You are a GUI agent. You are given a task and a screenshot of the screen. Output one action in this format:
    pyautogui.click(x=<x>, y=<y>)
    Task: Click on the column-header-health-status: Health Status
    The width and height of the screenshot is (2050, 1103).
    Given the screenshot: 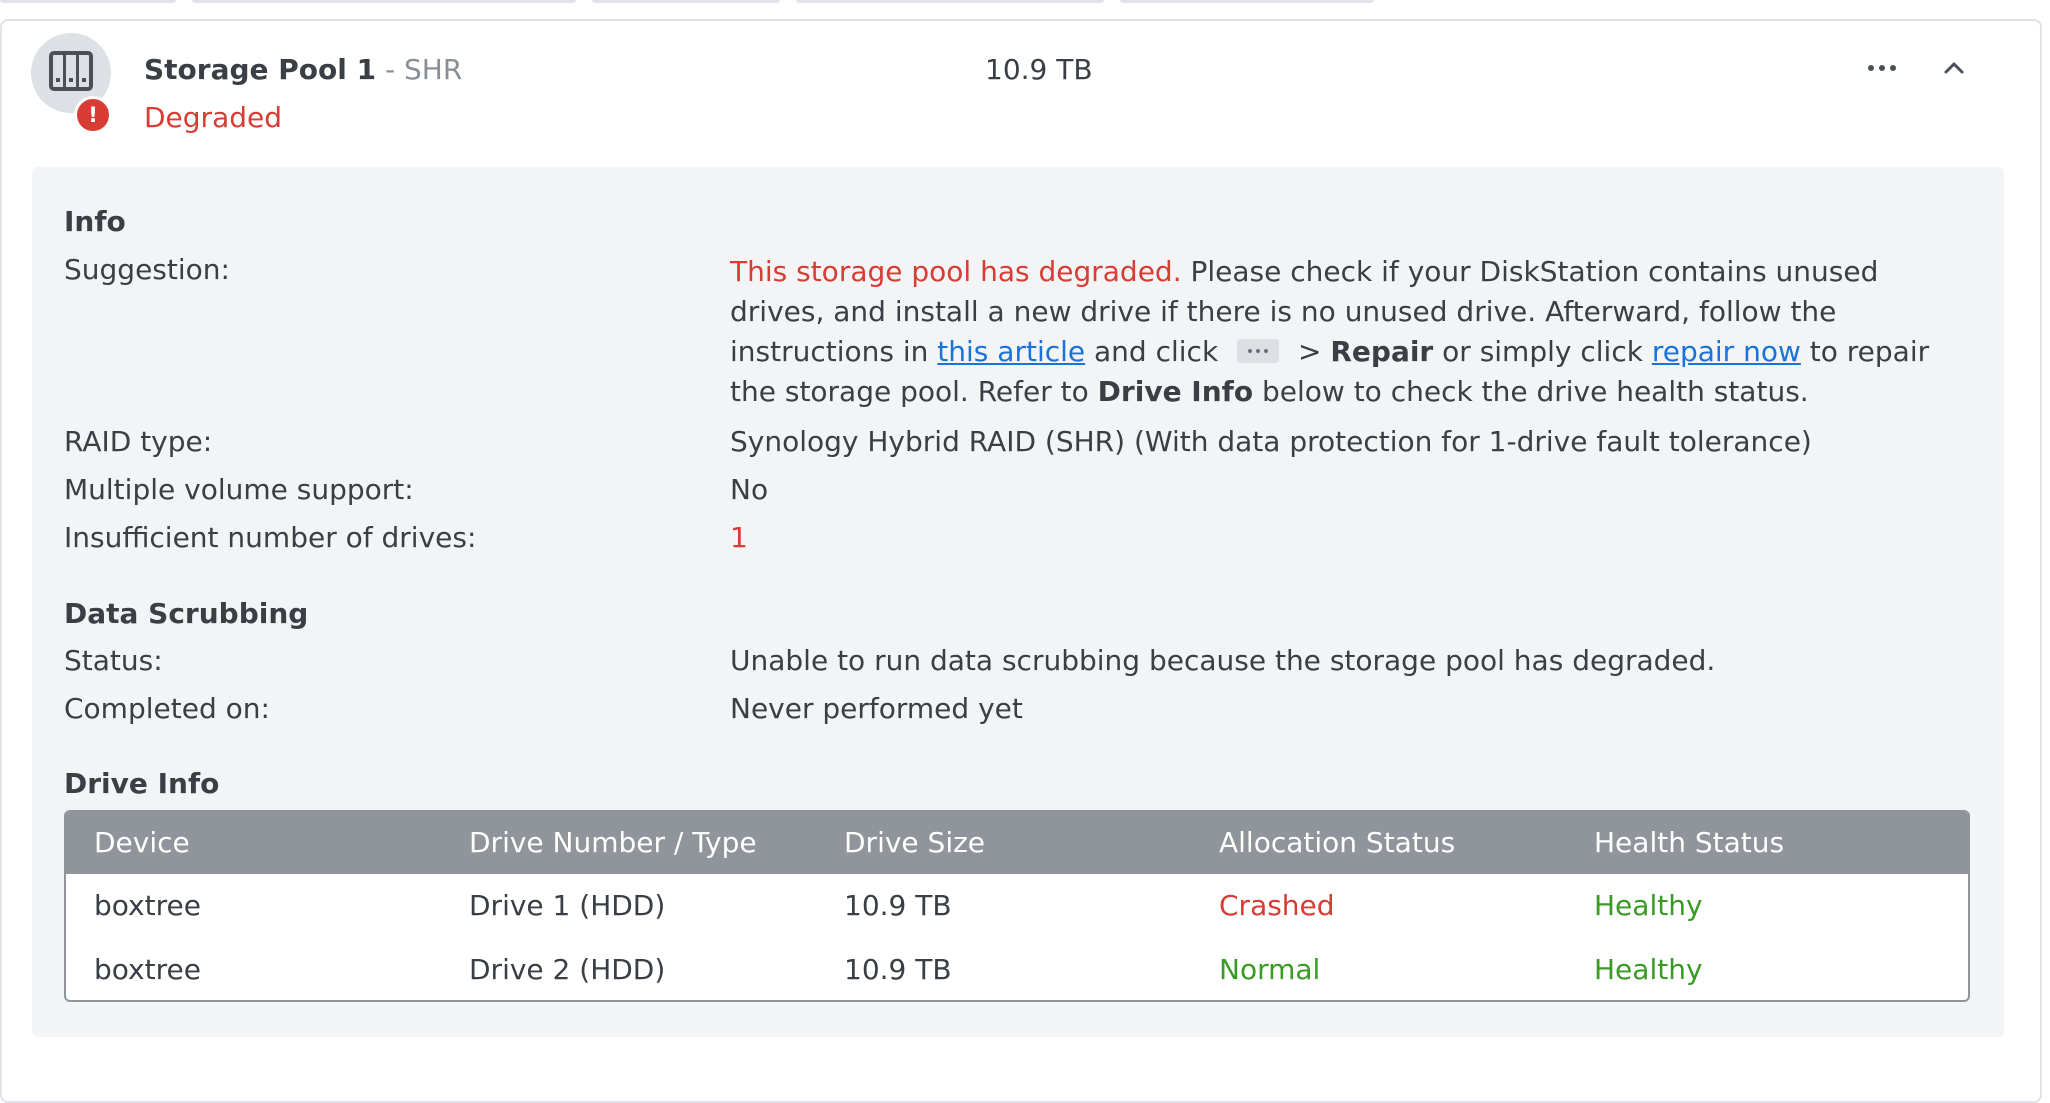 What is the action you would take?
    pyautogui.click(x=1689, y=843)
    